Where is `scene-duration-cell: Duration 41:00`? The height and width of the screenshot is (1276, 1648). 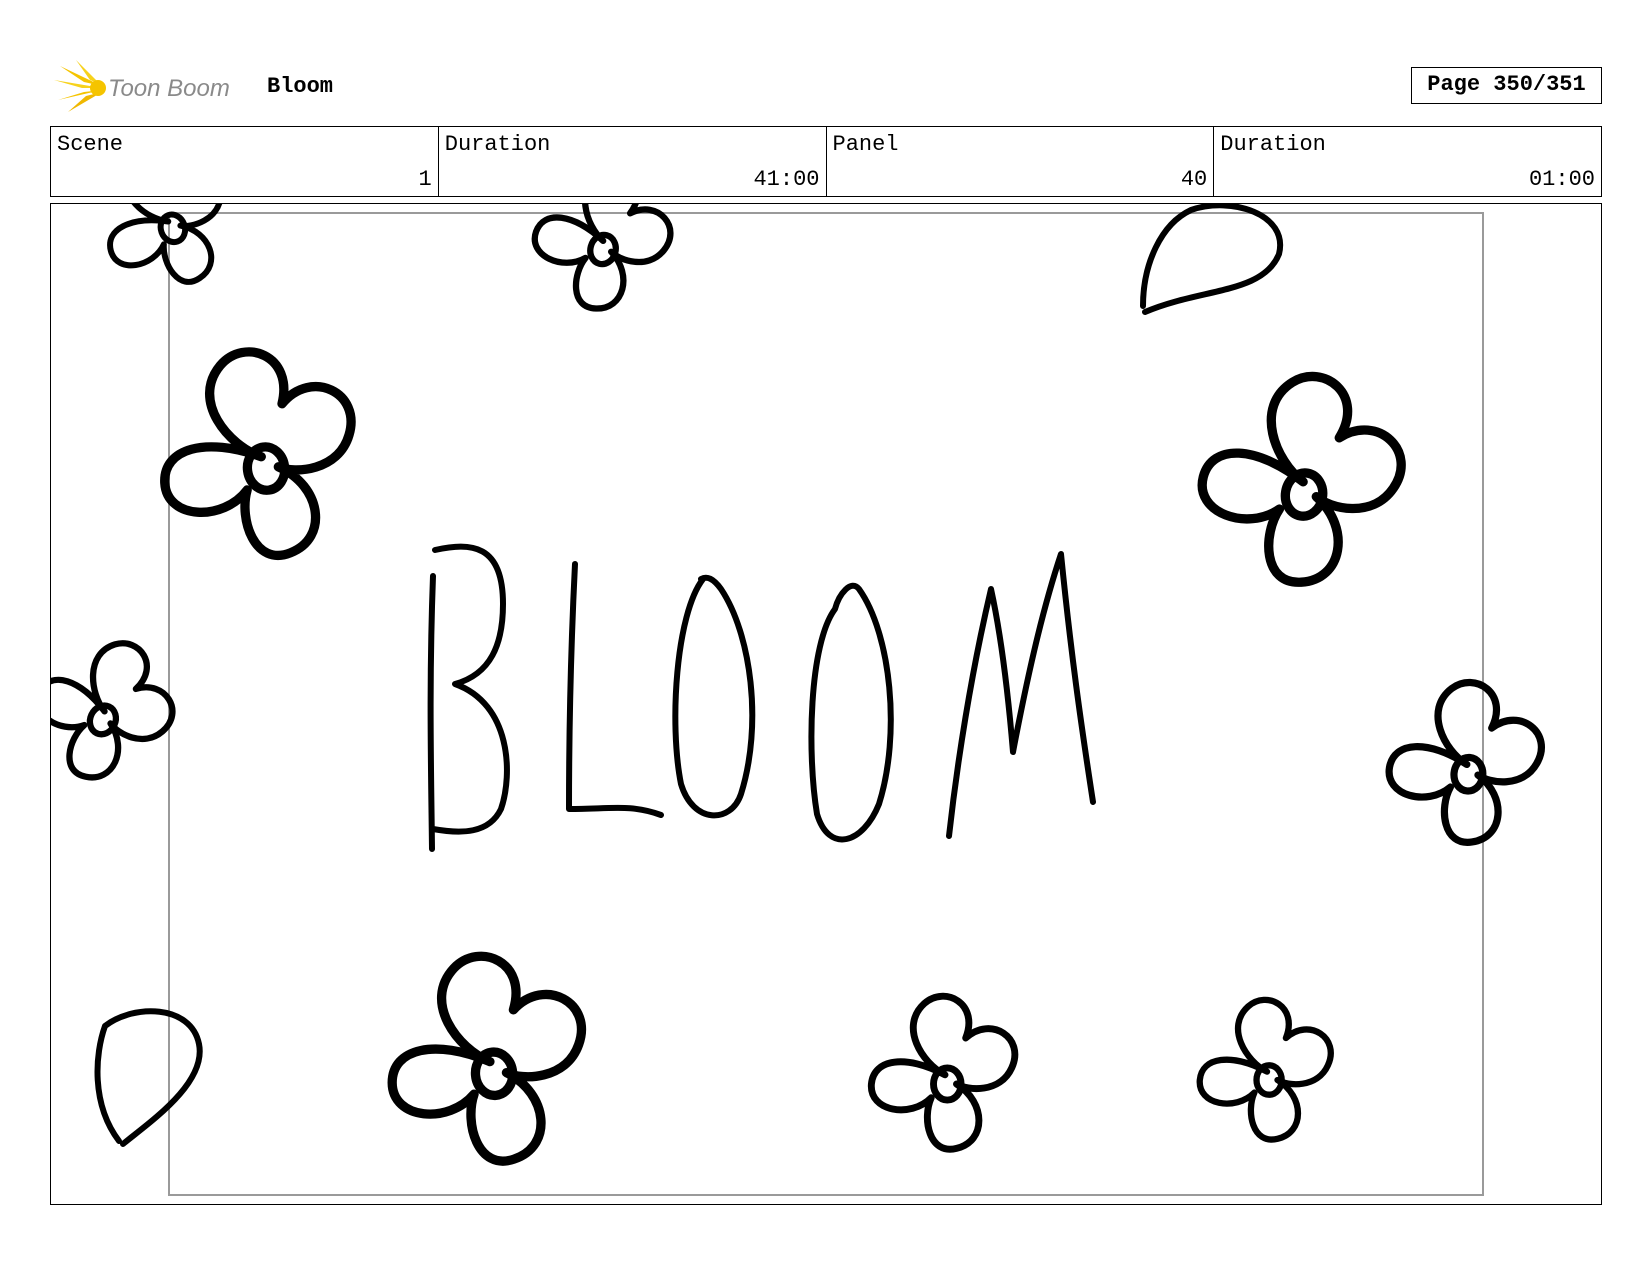
scene-duration-cell: Duration 41:00 is located at coordinates (633, 161).